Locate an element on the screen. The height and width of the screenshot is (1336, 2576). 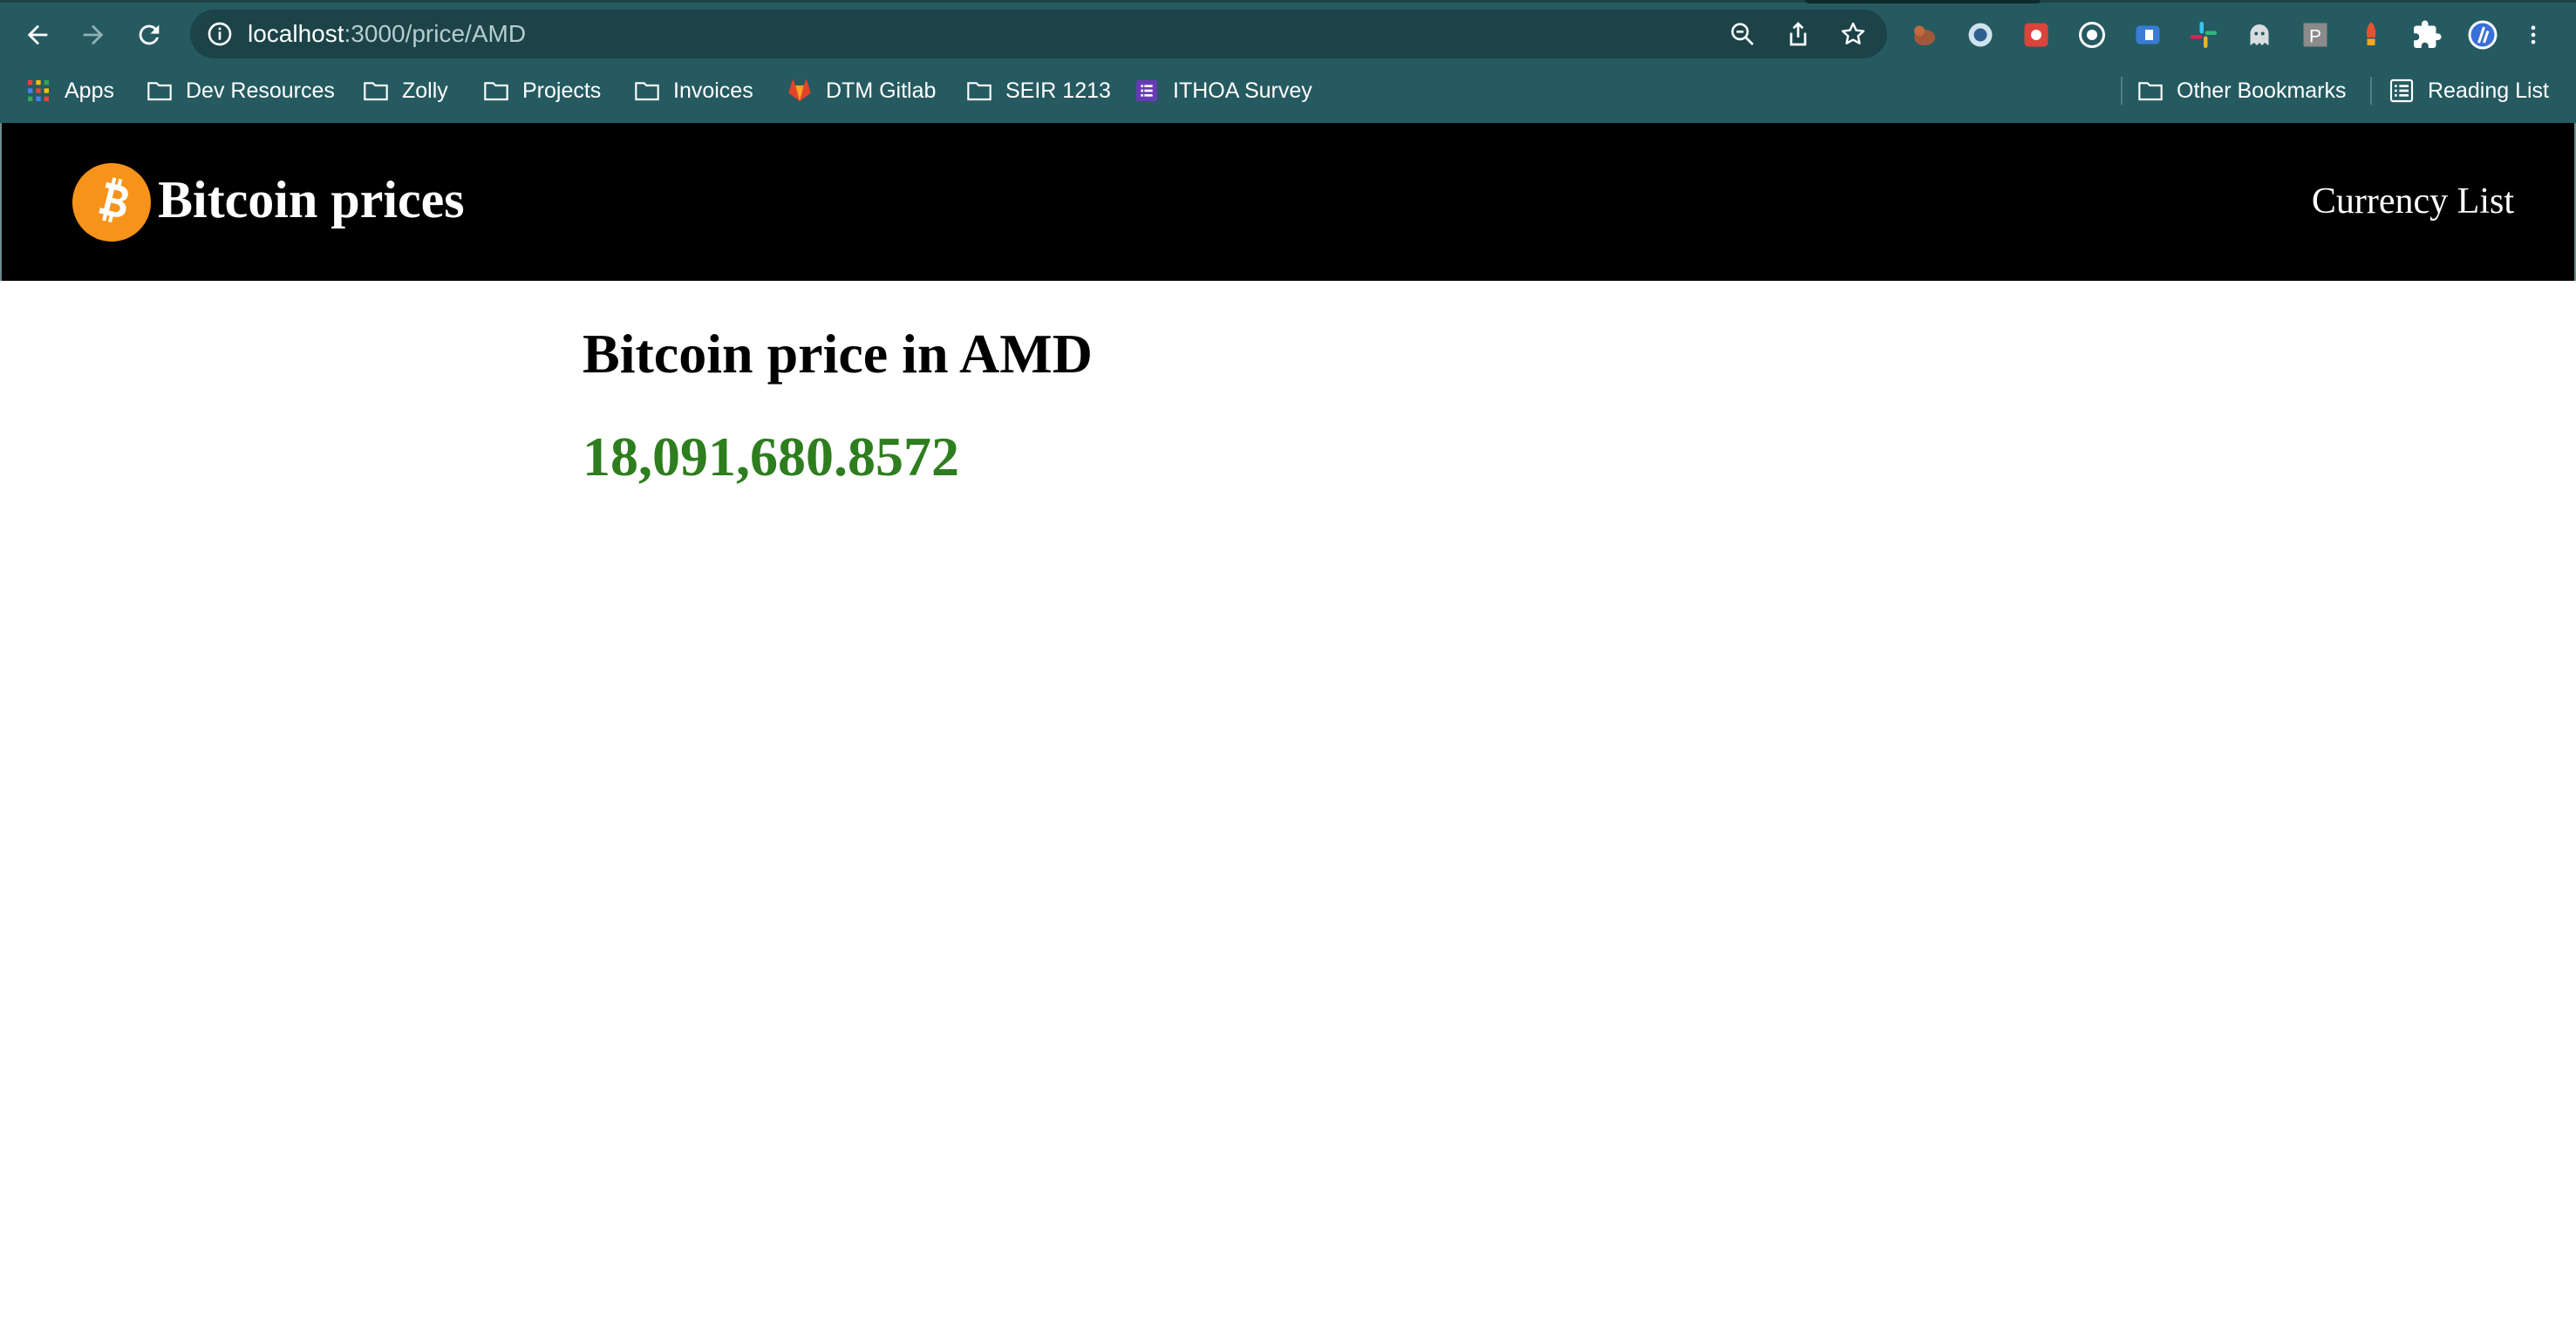
bookmark-label: Apps is located at coordinates (89, 90).